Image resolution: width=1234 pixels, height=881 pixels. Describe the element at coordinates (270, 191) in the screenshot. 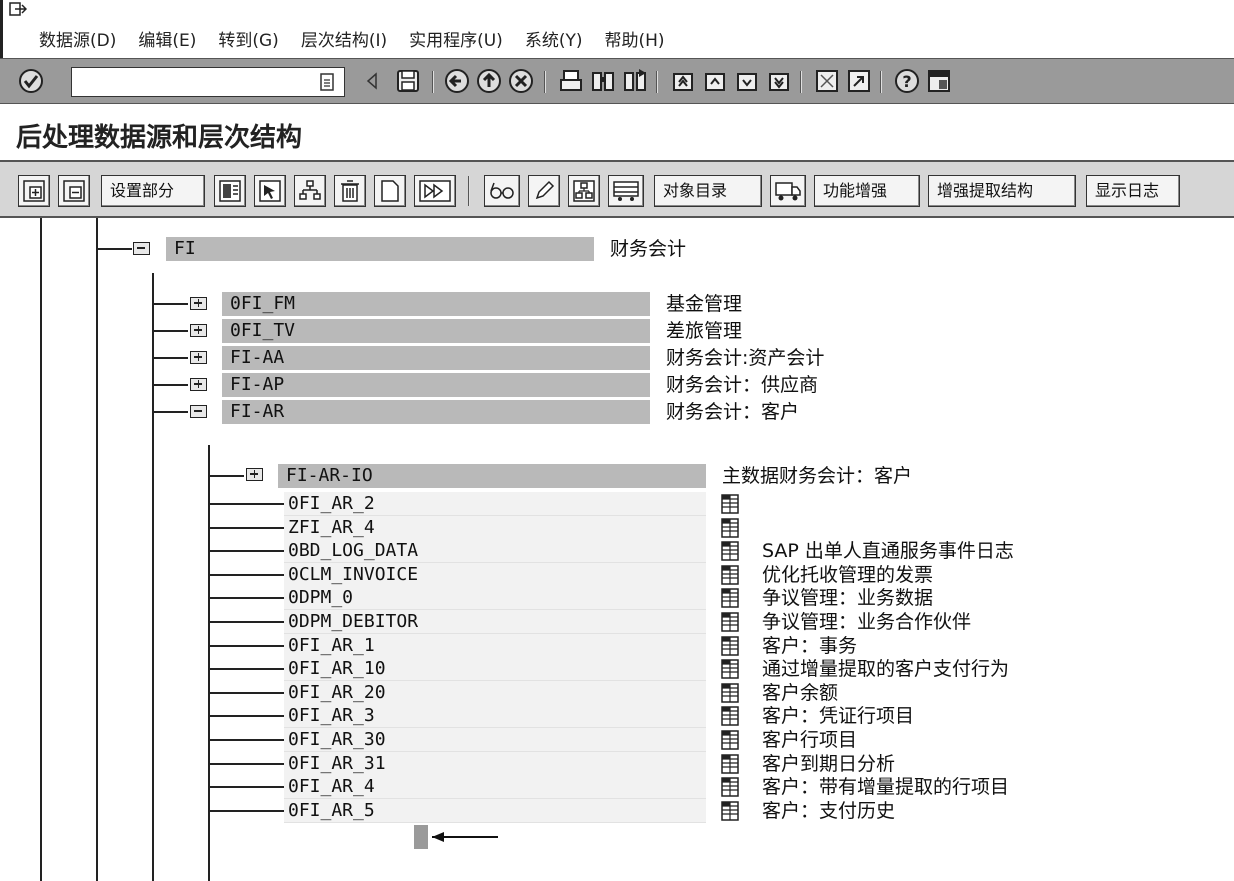

I see `select-button` at that location.